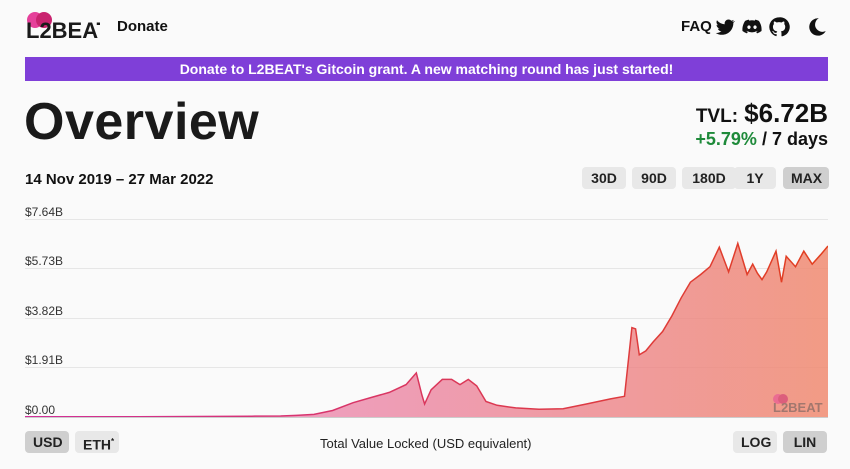 This screenshot has height=469, width=850. I want to click on tvl-change-period: / 7 days, so click(794, 139).